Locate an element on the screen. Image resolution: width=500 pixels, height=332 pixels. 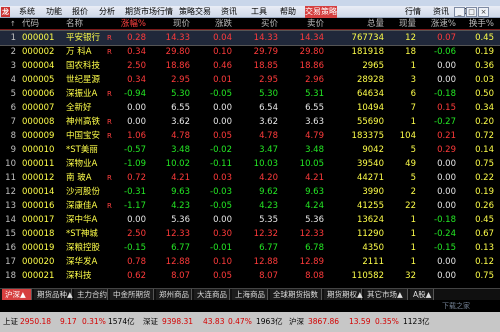
sh-index-value: 2950.18 is located at coordinates (36, 321).